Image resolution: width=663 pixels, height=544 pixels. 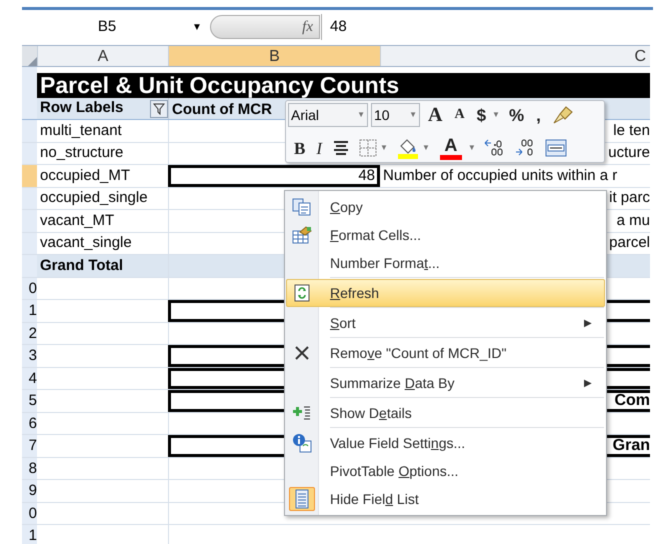 I want to click on row-label-cell-text: vacant_single, so click(x=86, y=243).